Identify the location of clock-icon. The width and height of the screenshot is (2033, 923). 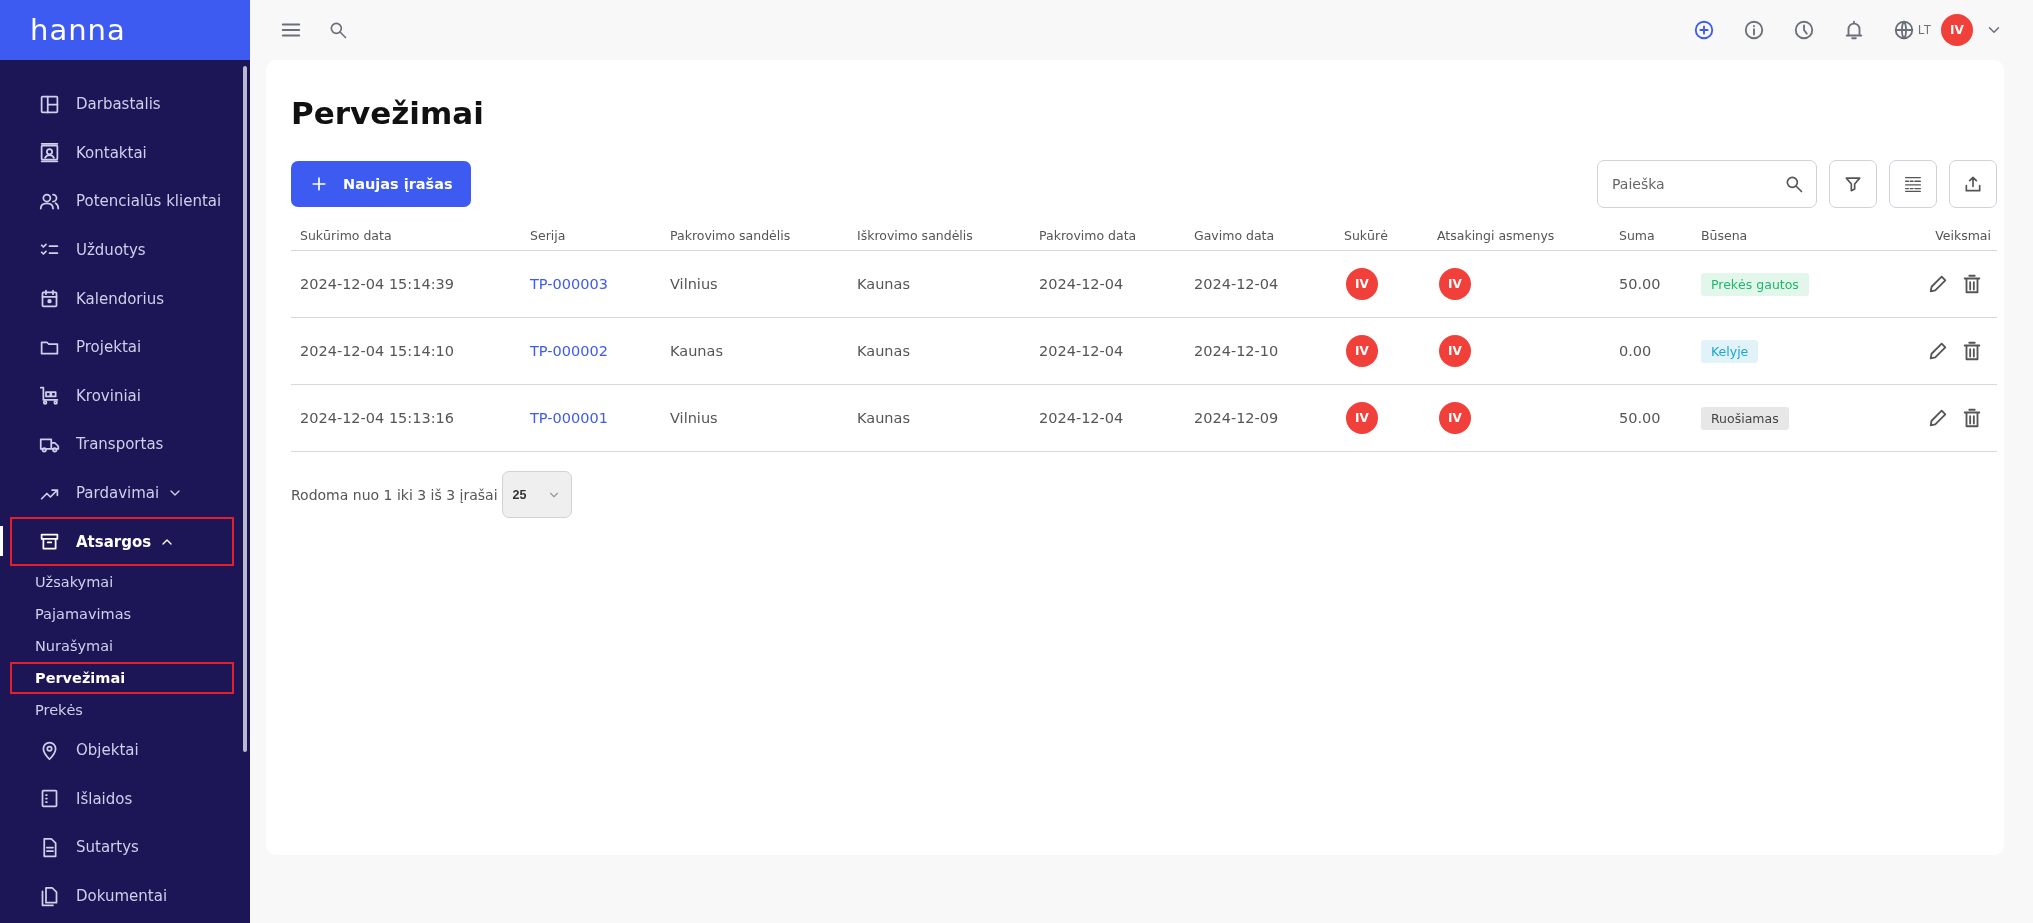
(1803, 30).